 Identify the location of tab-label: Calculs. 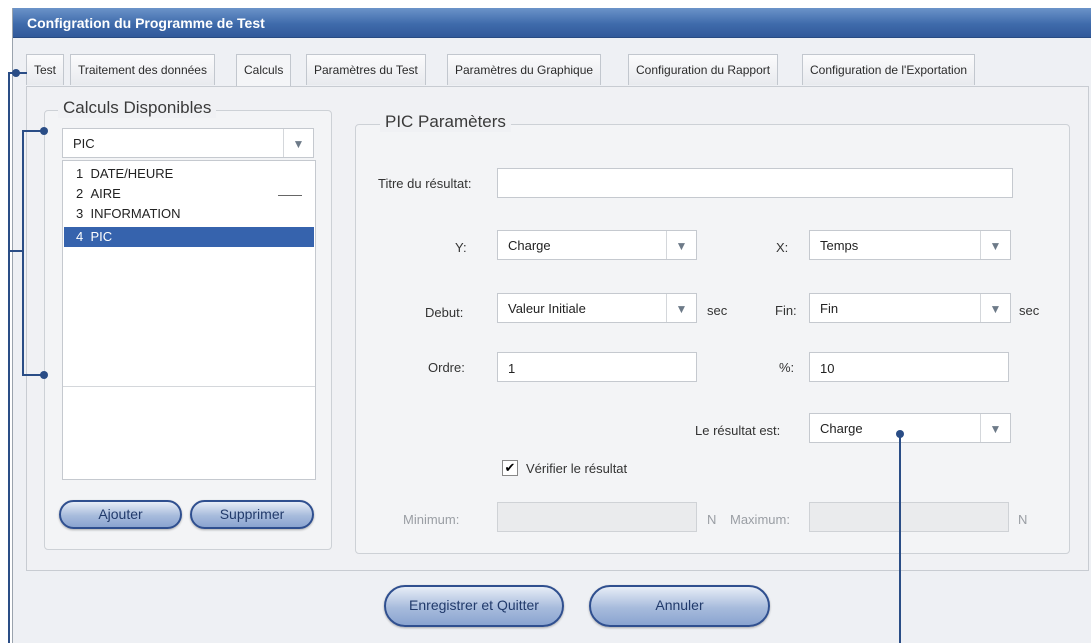
(264, 70).